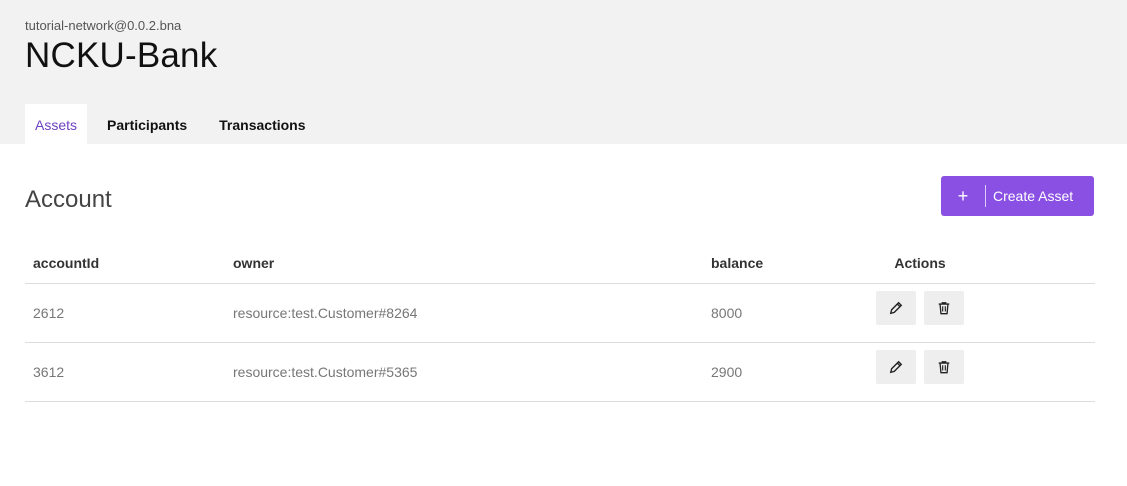 The width and height of the screenshot is (1127, 486). Describe the element at coordinates (920, 263) in the screenshot. I see `column-header-actions: Actions` at that location.